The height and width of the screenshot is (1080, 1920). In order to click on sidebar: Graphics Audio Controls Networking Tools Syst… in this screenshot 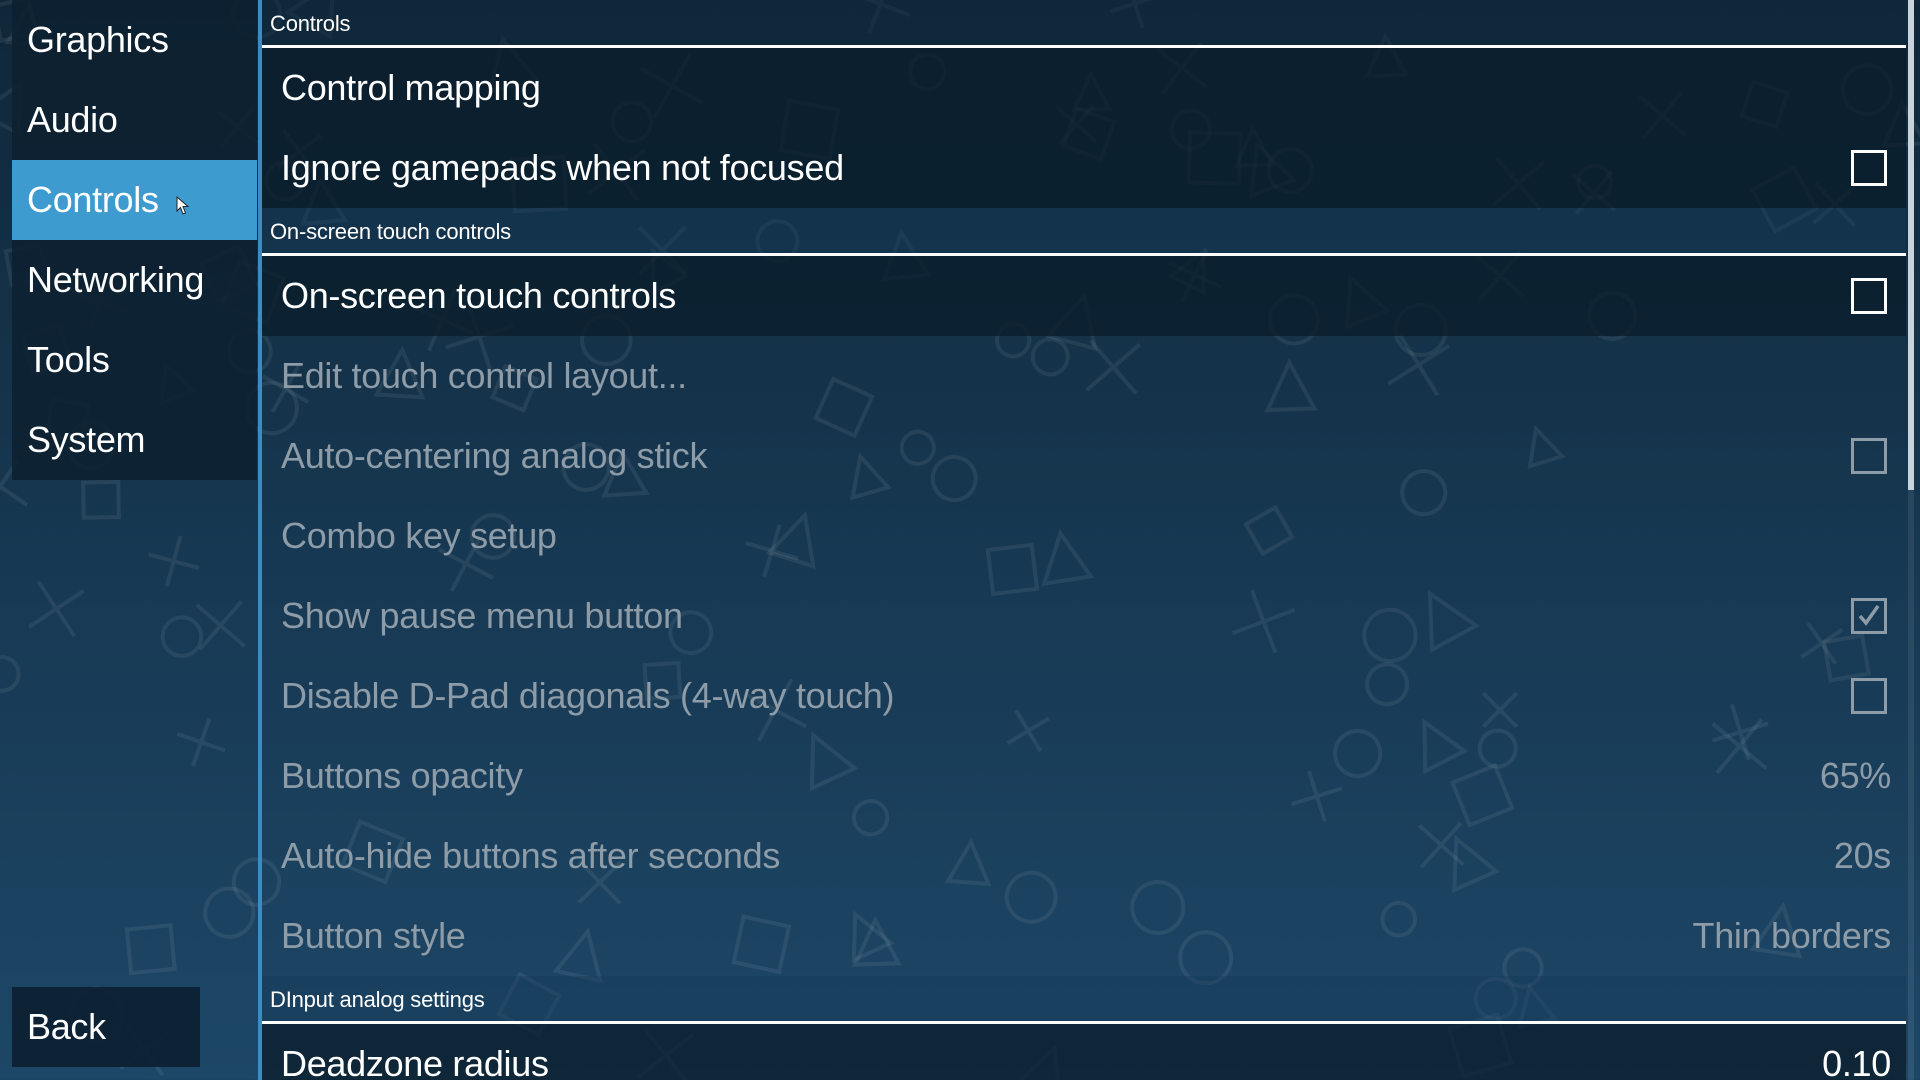, I will do `click(134, 240)`.